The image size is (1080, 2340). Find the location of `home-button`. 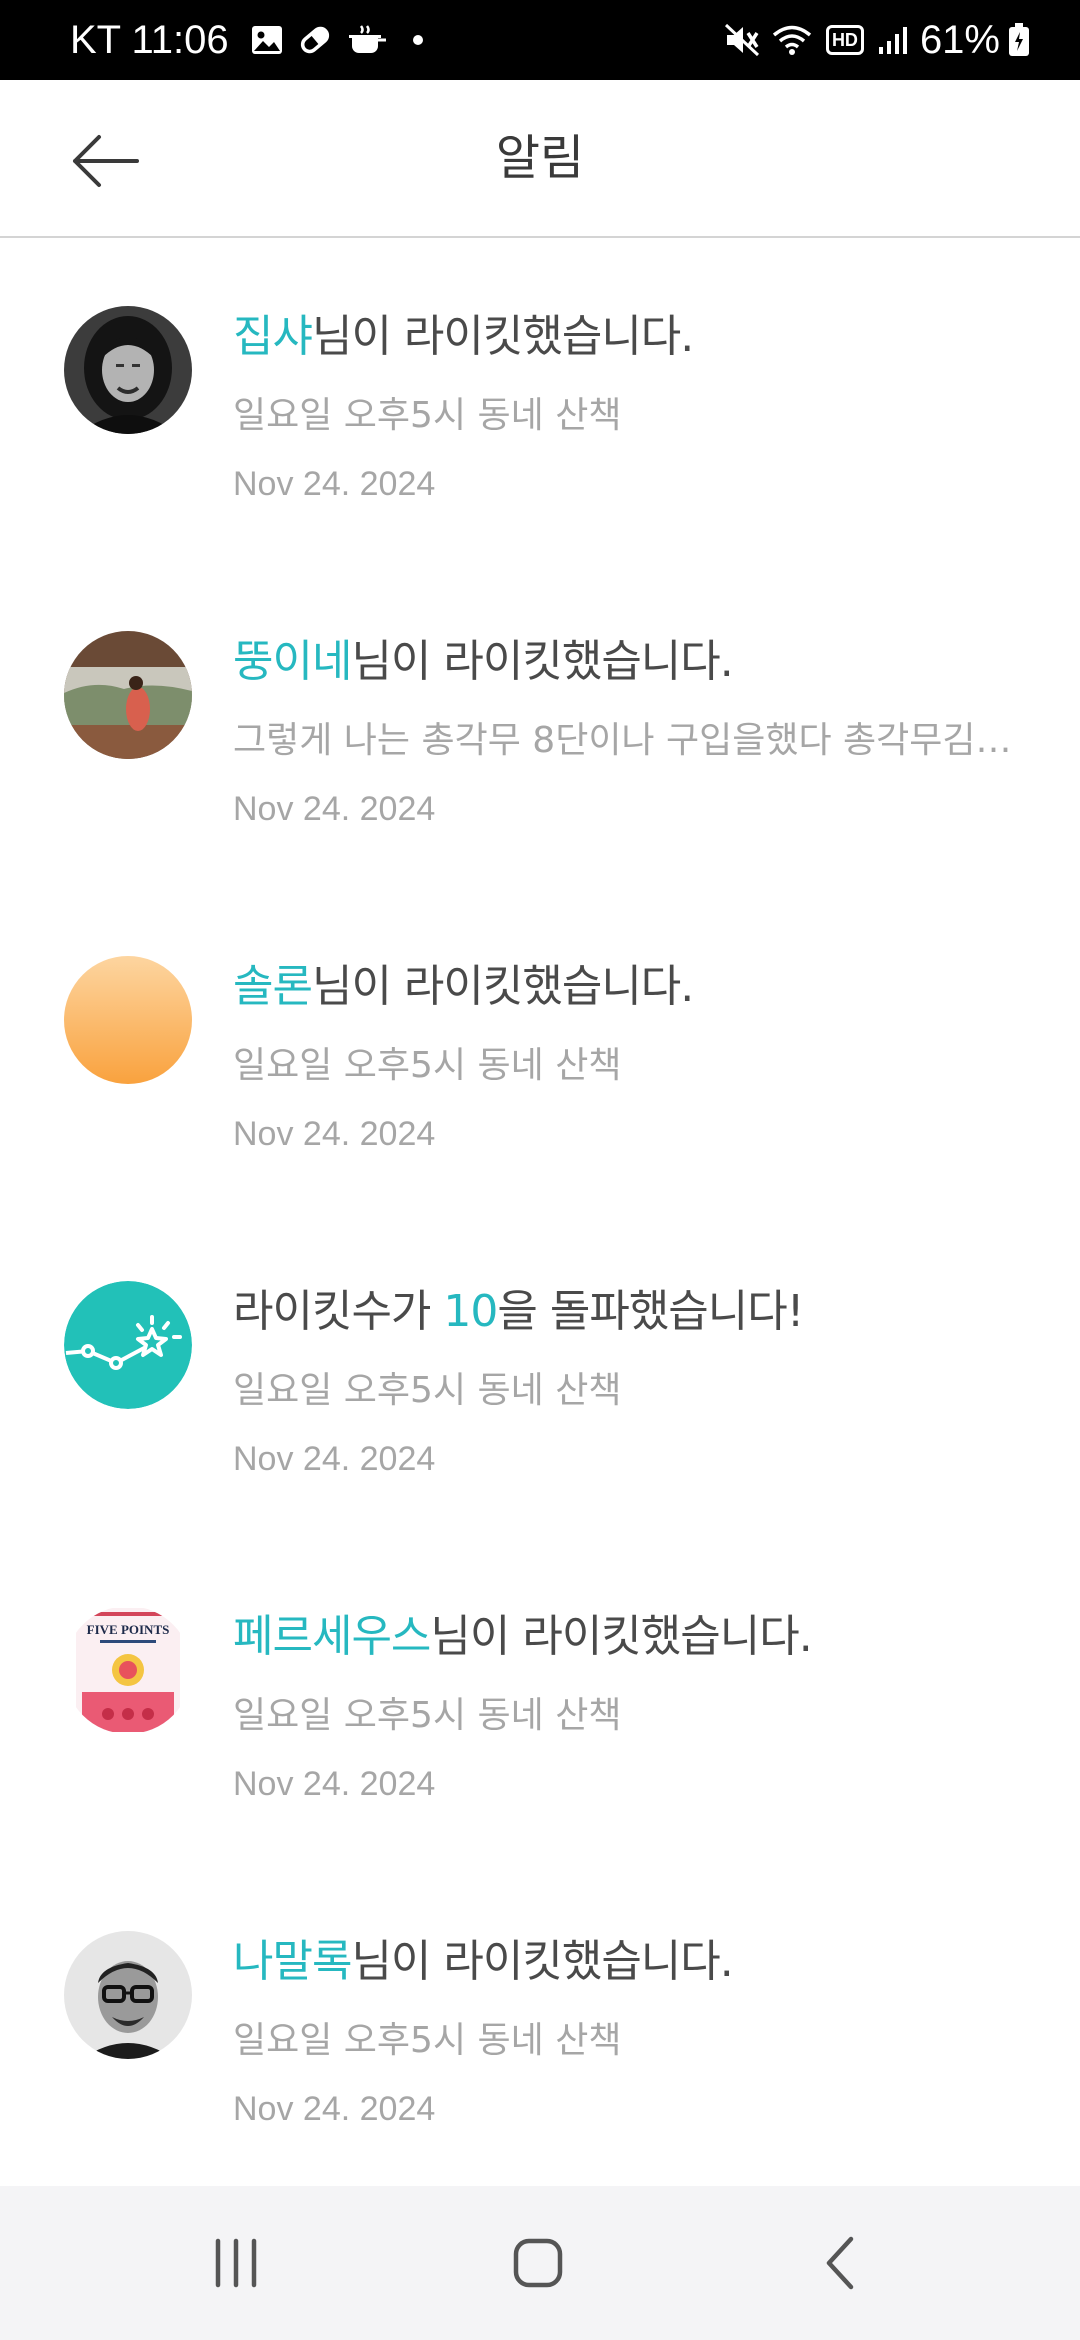

home-button is located at coordinates (538, 2263).